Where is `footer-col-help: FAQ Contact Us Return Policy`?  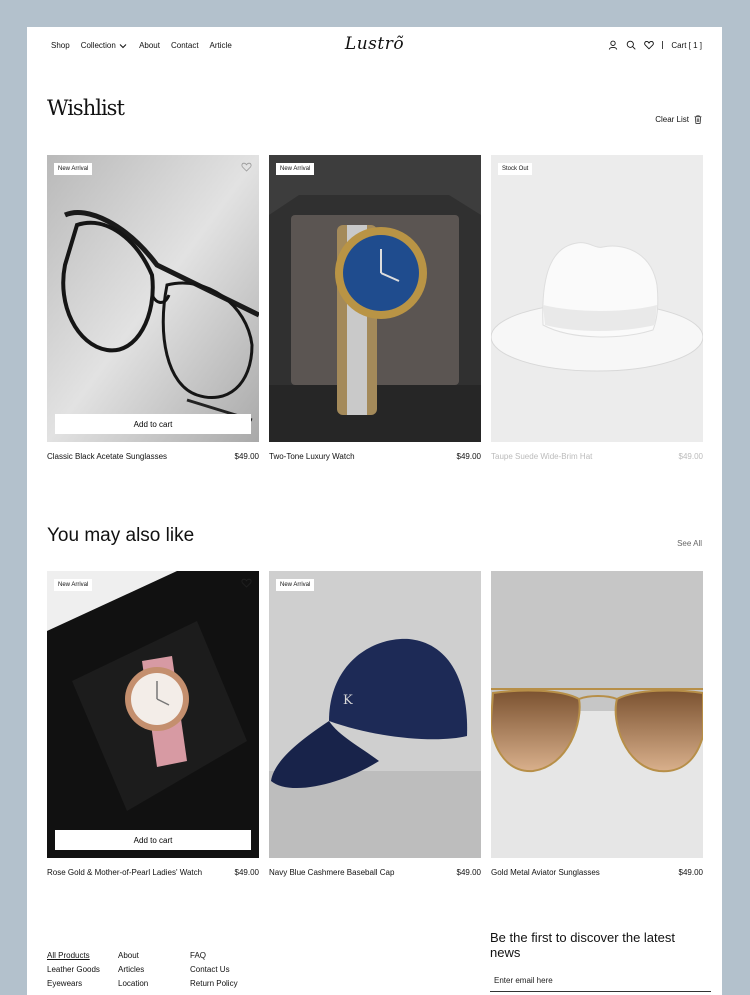
footer-col-help: FAQ Contact Us Return Policy is located at coordinates (214, 970).